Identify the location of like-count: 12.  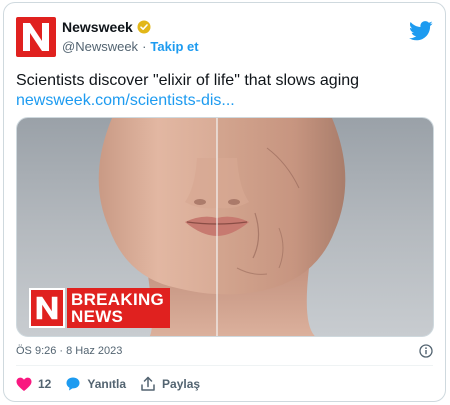
(45, 384).